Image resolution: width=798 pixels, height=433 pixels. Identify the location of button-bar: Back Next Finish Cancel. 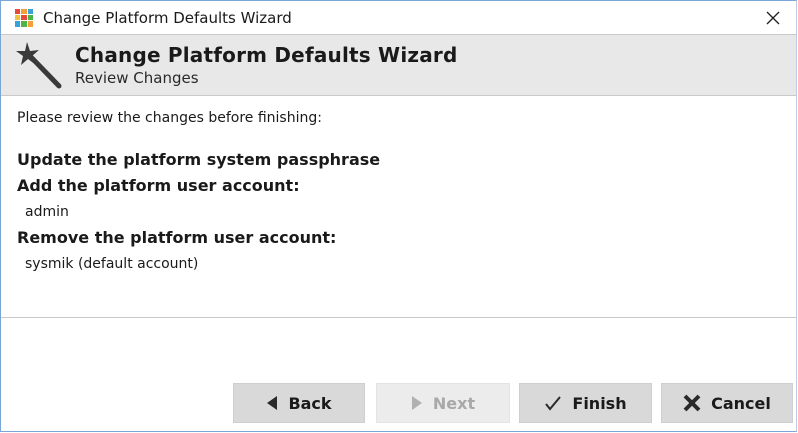
(398, 403).